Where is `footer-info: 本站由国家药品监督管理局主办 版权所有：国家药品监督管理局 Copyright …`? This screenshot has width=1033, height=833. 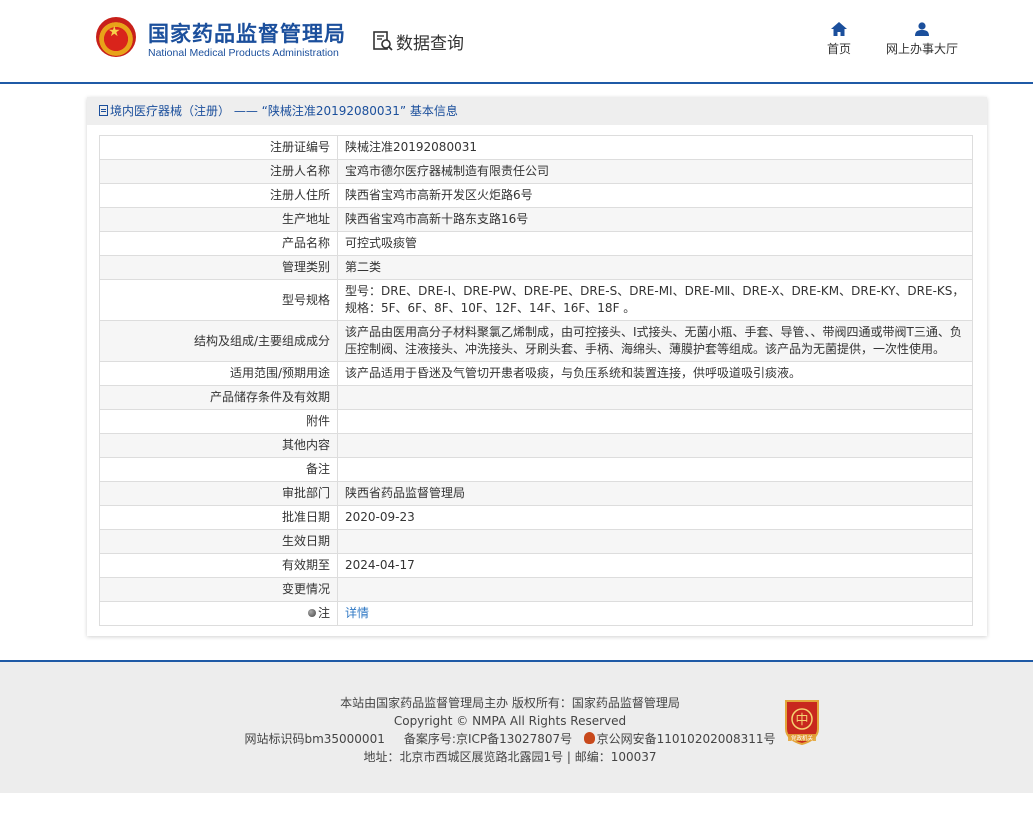
footer-info: 本站由国家药品监督管理局主办 版权所有：国家药品监督管理局 Copyright … is located at coordinates (510, 730).